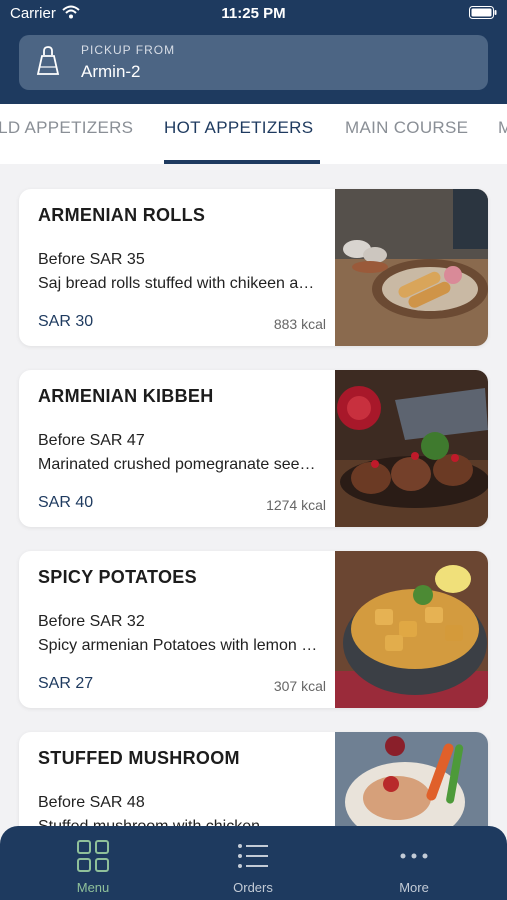 This screenshot has height=900, width=507. What do you see at coordinates (128, 50) in the screenshot?
I see `pickup-label: PICKUP FROM` at bounding box center [128, 50].